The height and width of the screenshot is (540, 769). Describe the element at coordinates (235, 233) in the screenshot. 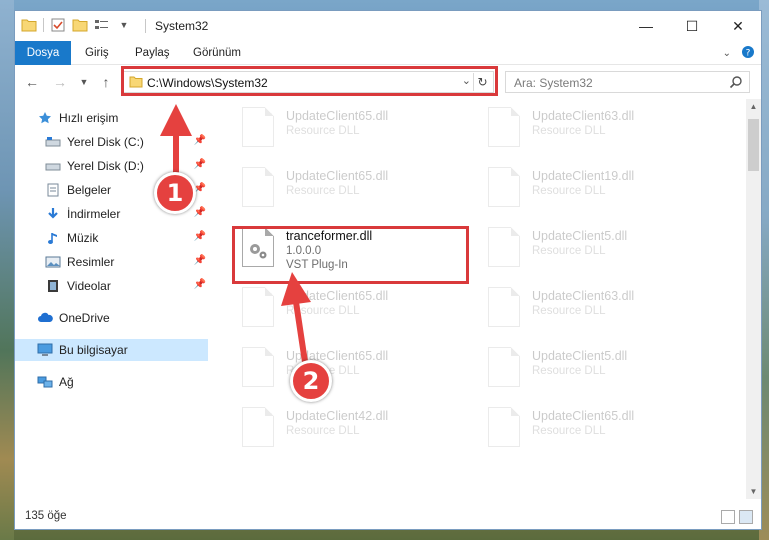

I see `annotation-arrows` at that location.